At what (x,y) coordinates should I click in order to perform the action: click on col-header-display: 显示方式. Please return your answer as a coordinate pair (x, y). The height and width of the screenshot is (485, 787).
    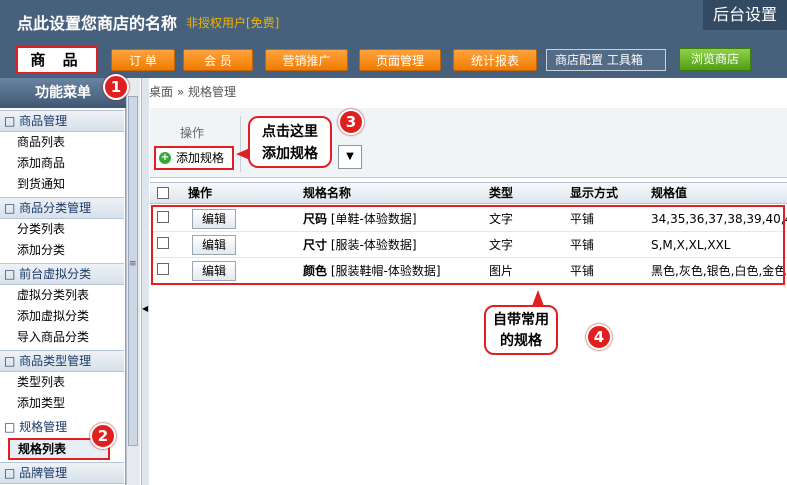
    Looking at the image, I should click on (594, 193).